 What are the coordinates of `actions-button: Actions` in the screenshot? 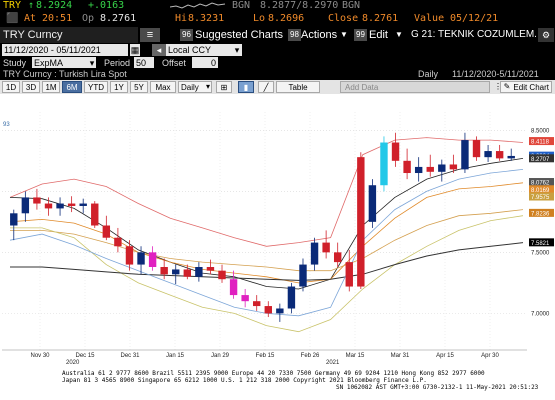 It's located at (317, 35).